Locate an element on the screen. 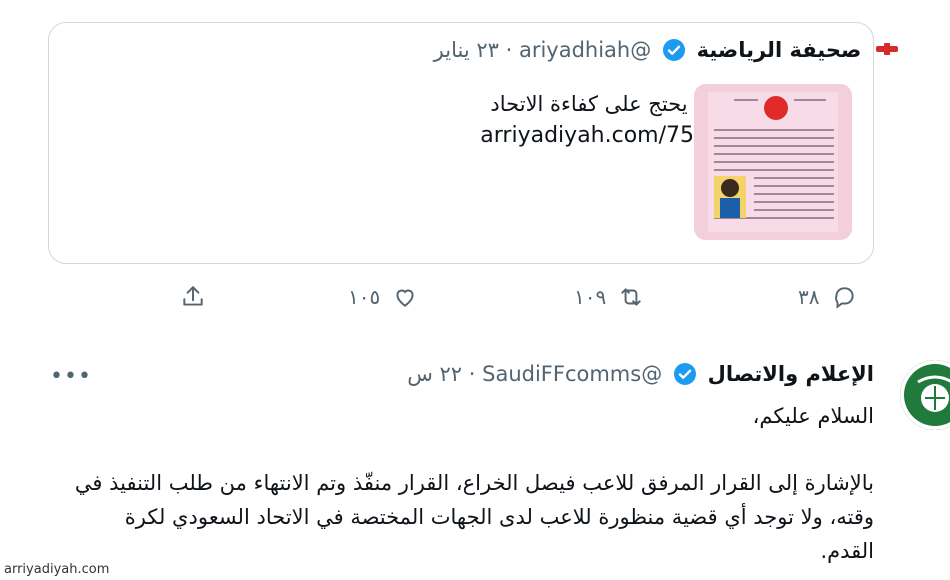  quoted-tweet-header: صحيفة الرياضية @ariyadhiah · ٢٣ يناير is located at coordinates (666, 50).